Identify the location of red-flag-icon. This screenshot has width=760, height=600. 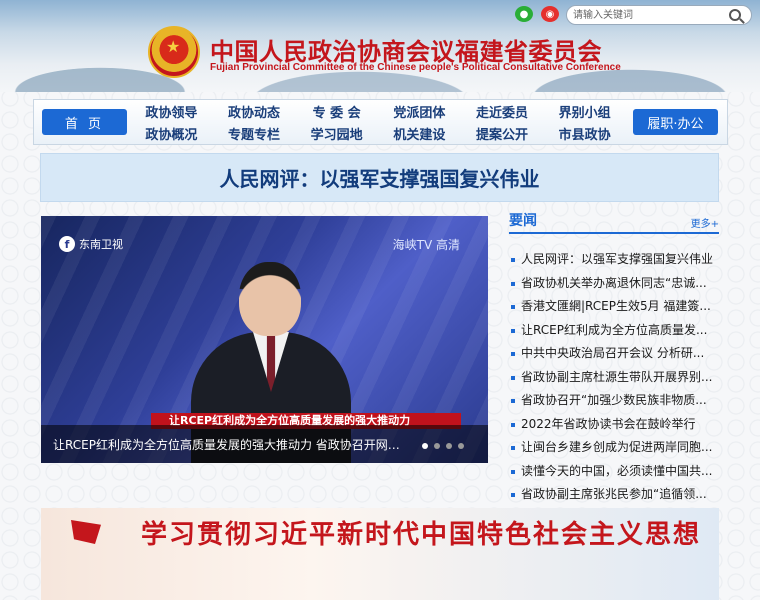
(86, 532).